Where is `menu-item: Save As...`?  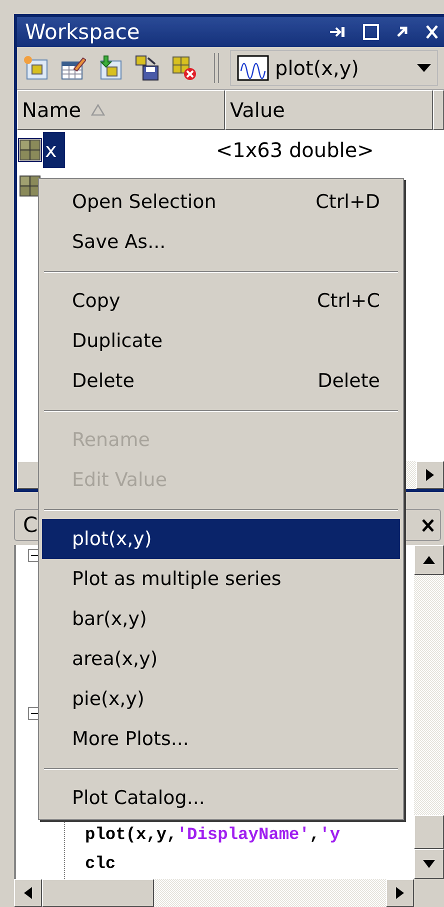 menu-item: Save As... is located at coordinates (221, 242).